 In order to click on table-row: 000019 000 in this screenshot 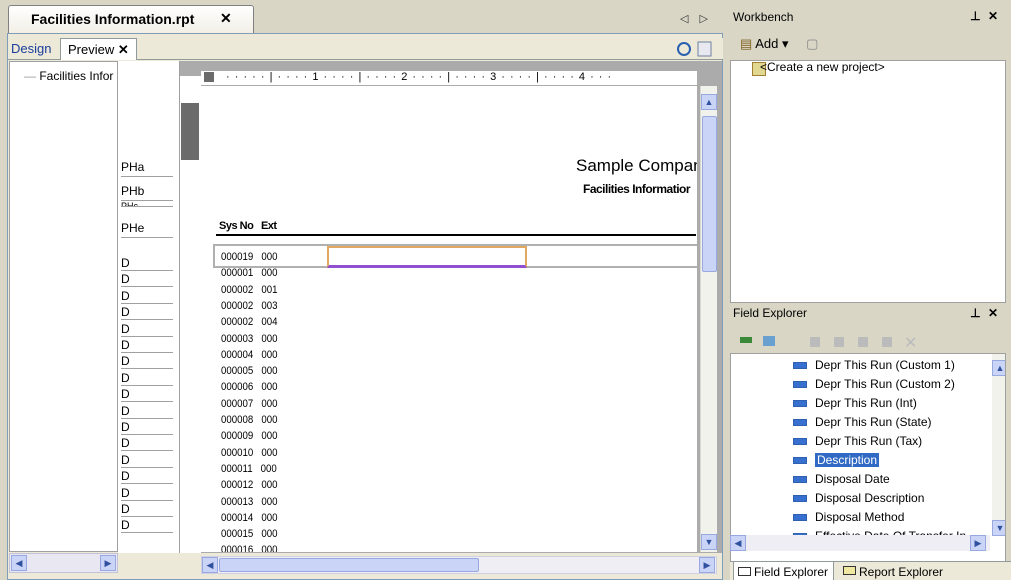, I will do `click(249, 257)`.